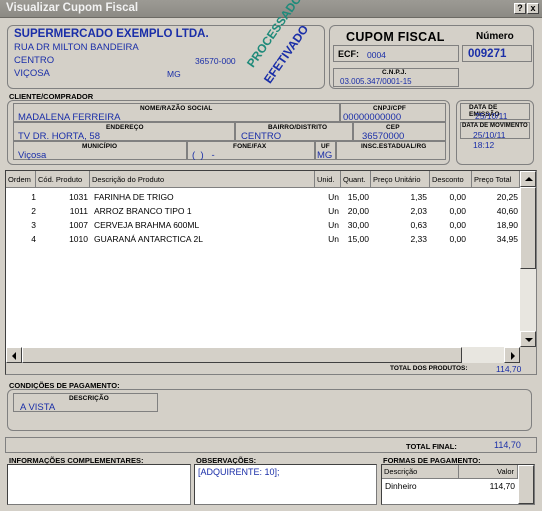  What do you see at coordinates (393, 113) in the screenshot?
I see `client-cnpj-box: CNPJ/CPF 00000000000` at bounding box center [393, 113].